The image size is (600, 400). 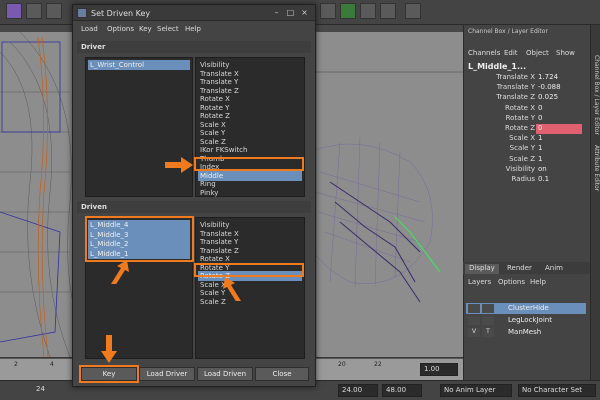 What do you see at coordinates (488, 332) in the screenshot?
I see `layer-template-toggle: T` at bounding box center [488, 332].